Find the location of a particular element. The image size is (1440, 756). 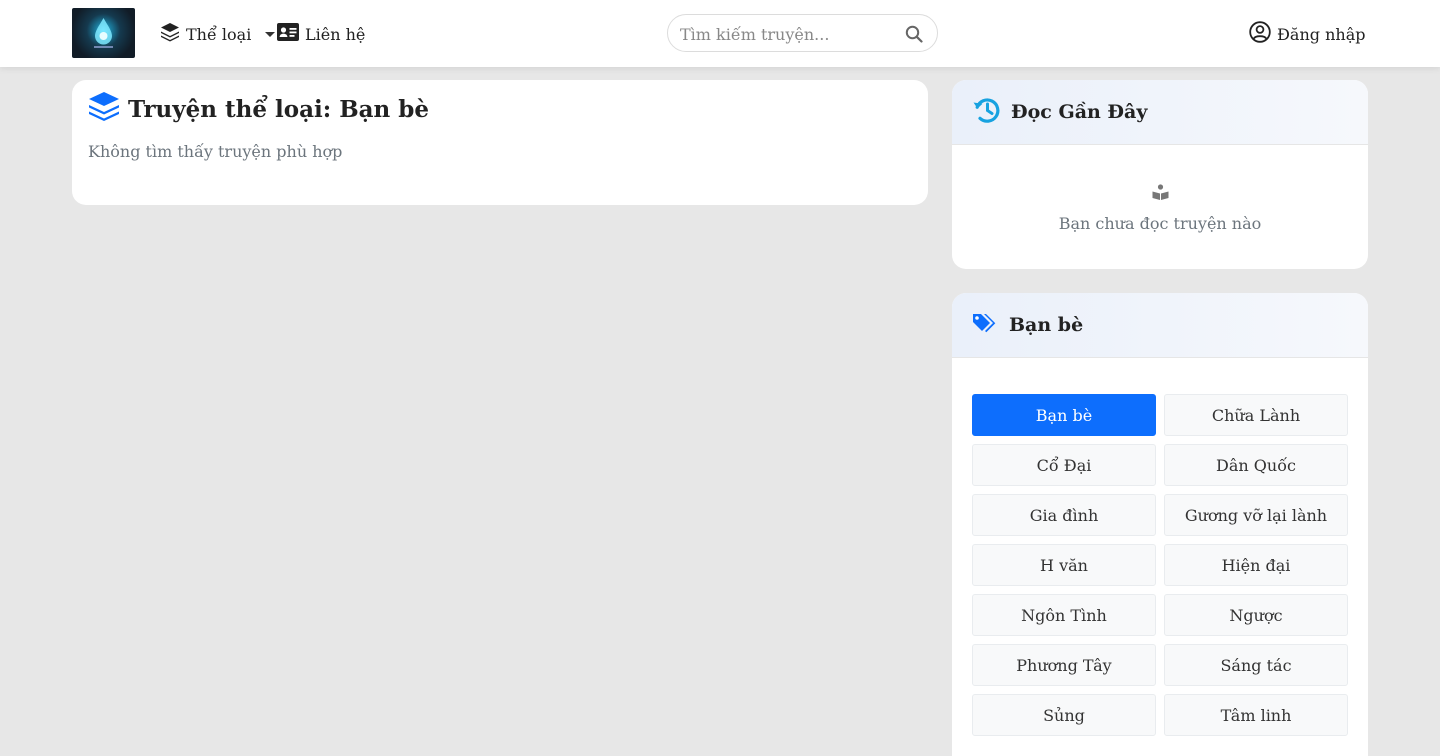

recent-empty-message: Bạn chưa đọc truyện nào is located at coordinates (1160, 223).